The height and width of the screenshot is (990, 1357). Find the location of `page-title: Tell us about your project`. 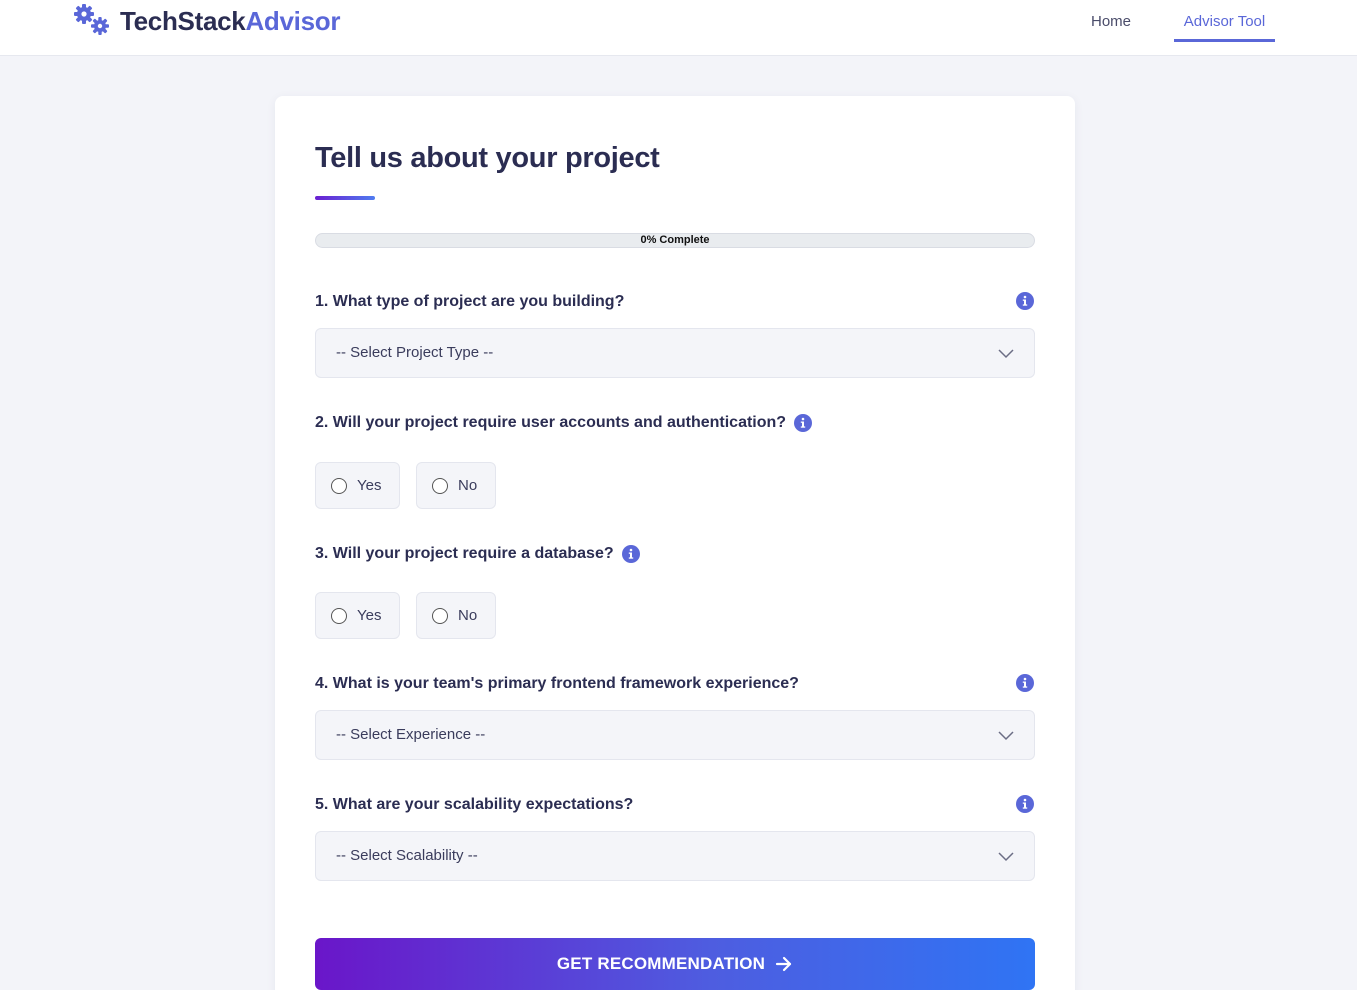

page-title: Tell us about your project is located at coordinates (487, 158).